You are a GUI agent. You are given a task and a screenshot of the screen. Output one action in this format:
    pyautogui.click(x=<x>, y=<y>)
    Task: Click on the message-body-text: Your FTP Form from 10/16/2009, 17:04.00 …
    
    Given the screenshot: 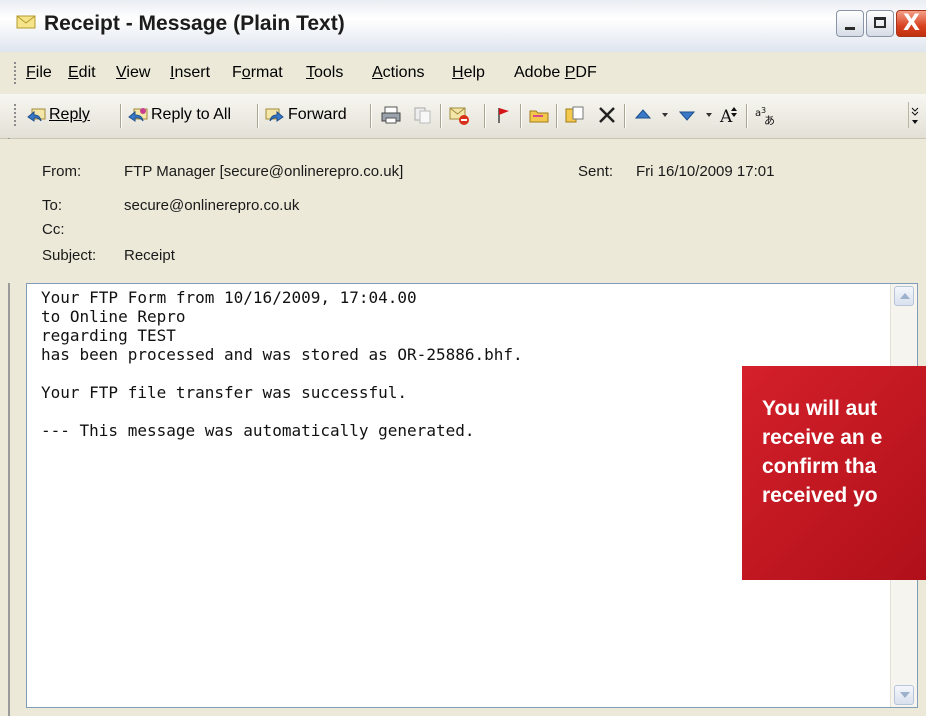 What is the action you would take?
    pyautogui.click(x=282, y=364)
    